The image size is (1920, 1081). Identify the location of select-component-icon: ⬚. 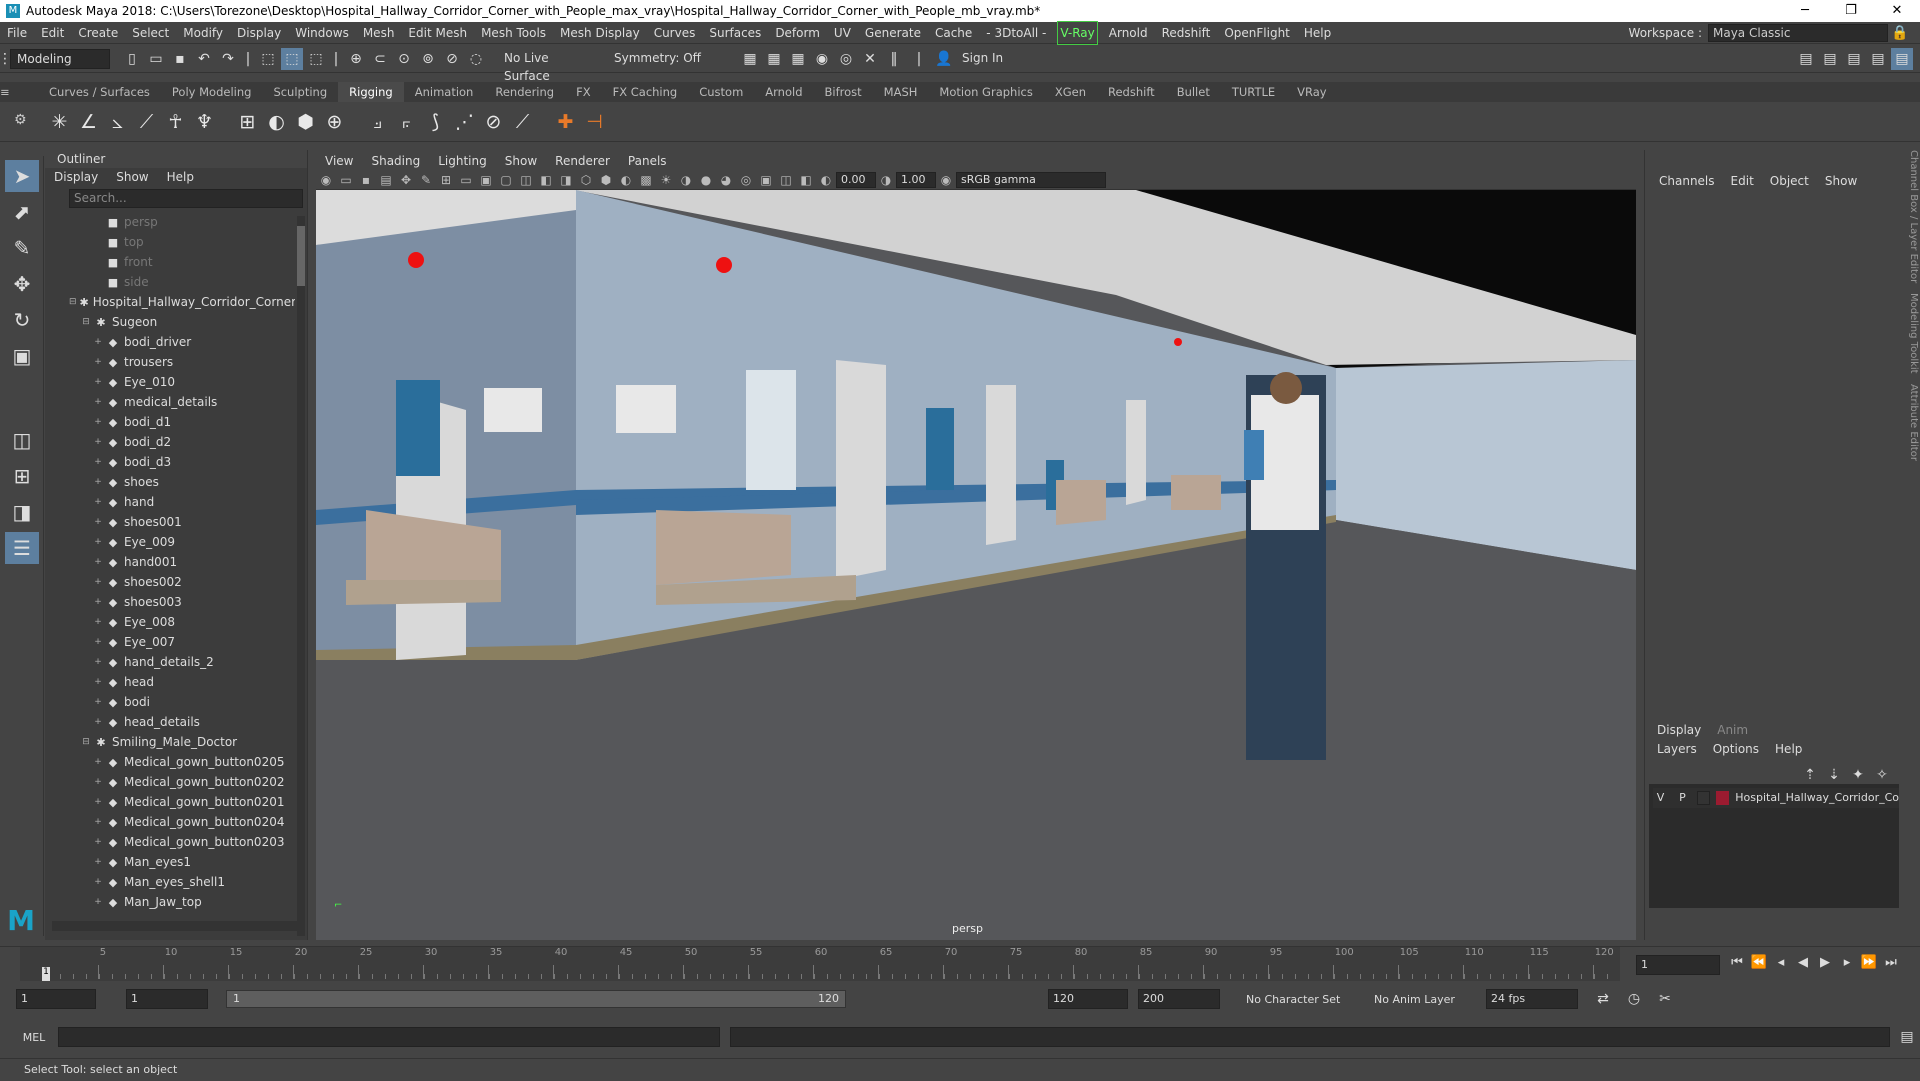
(316, 59).